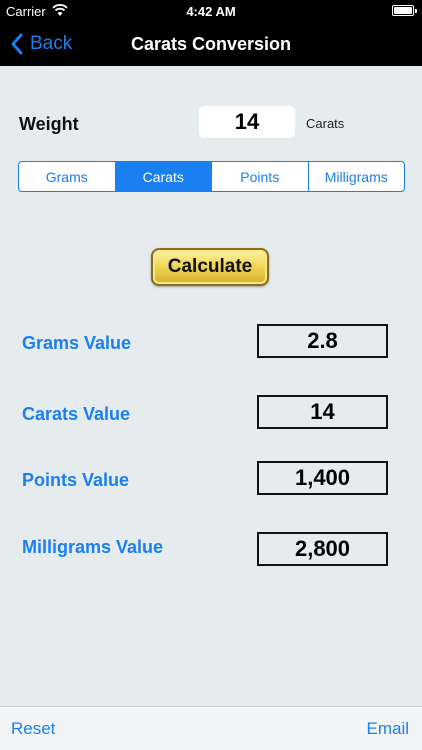 The width and height of the screenshot is (422, 750). Describe the element at coordinates (76, 480) in the screenshot. I see `points-value-label: Points Value` at that location.